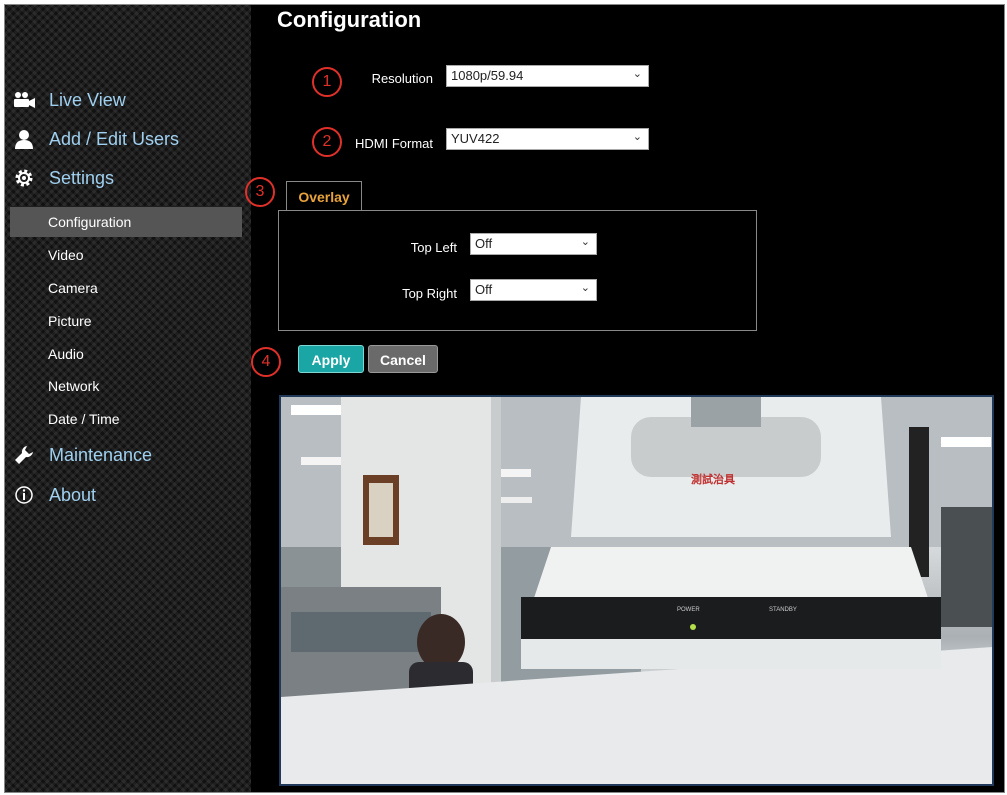 The width and height of the screenshot is (1007, 795). Describe the element at coordinates (547, 76) in the screenshot. I see `resolution-select: 1080p/59.94 ⌄` at that location.